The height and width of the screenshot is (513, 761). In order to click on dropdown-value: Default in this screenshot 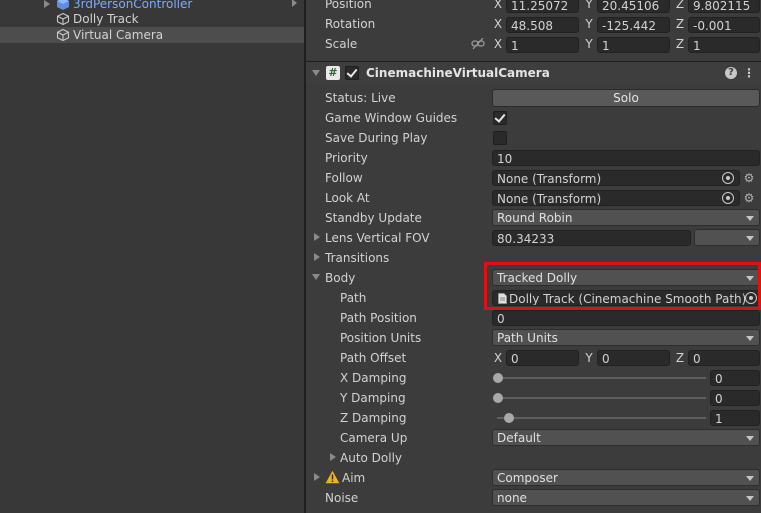, I will do `click(519, 438)`.